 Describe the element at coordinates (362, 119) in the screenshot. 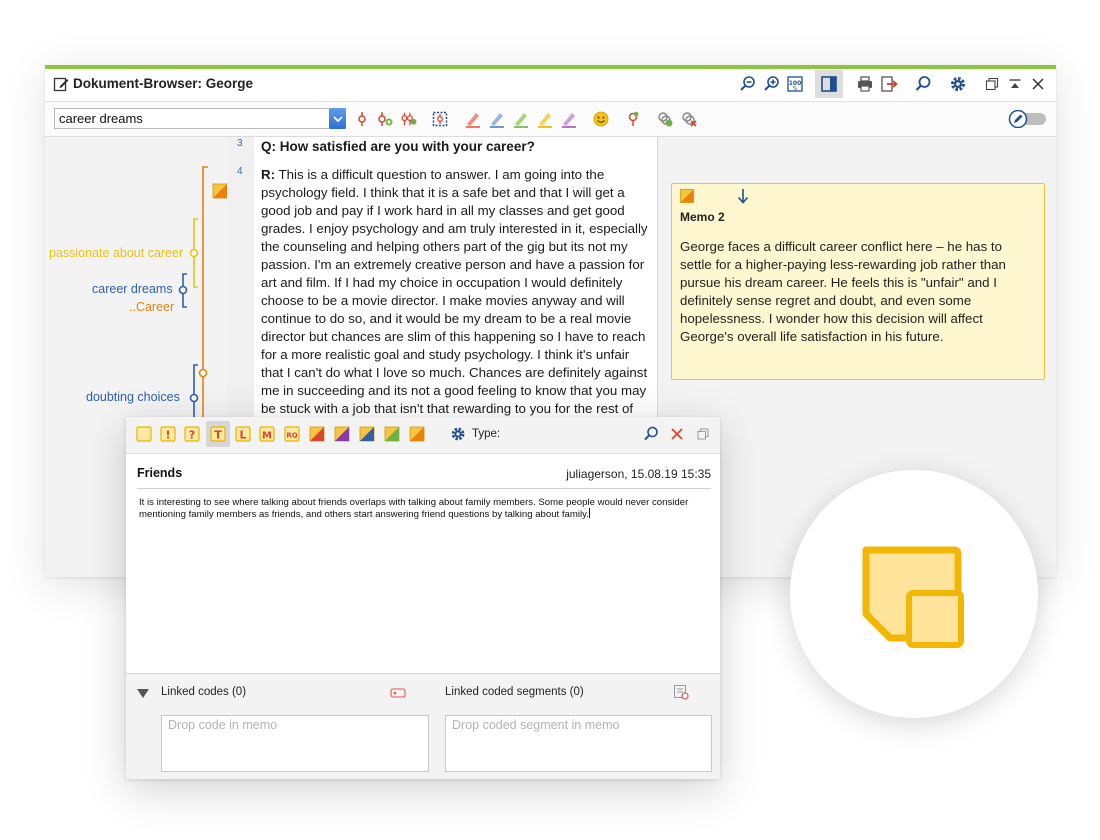

I see `code-icon` at that location.